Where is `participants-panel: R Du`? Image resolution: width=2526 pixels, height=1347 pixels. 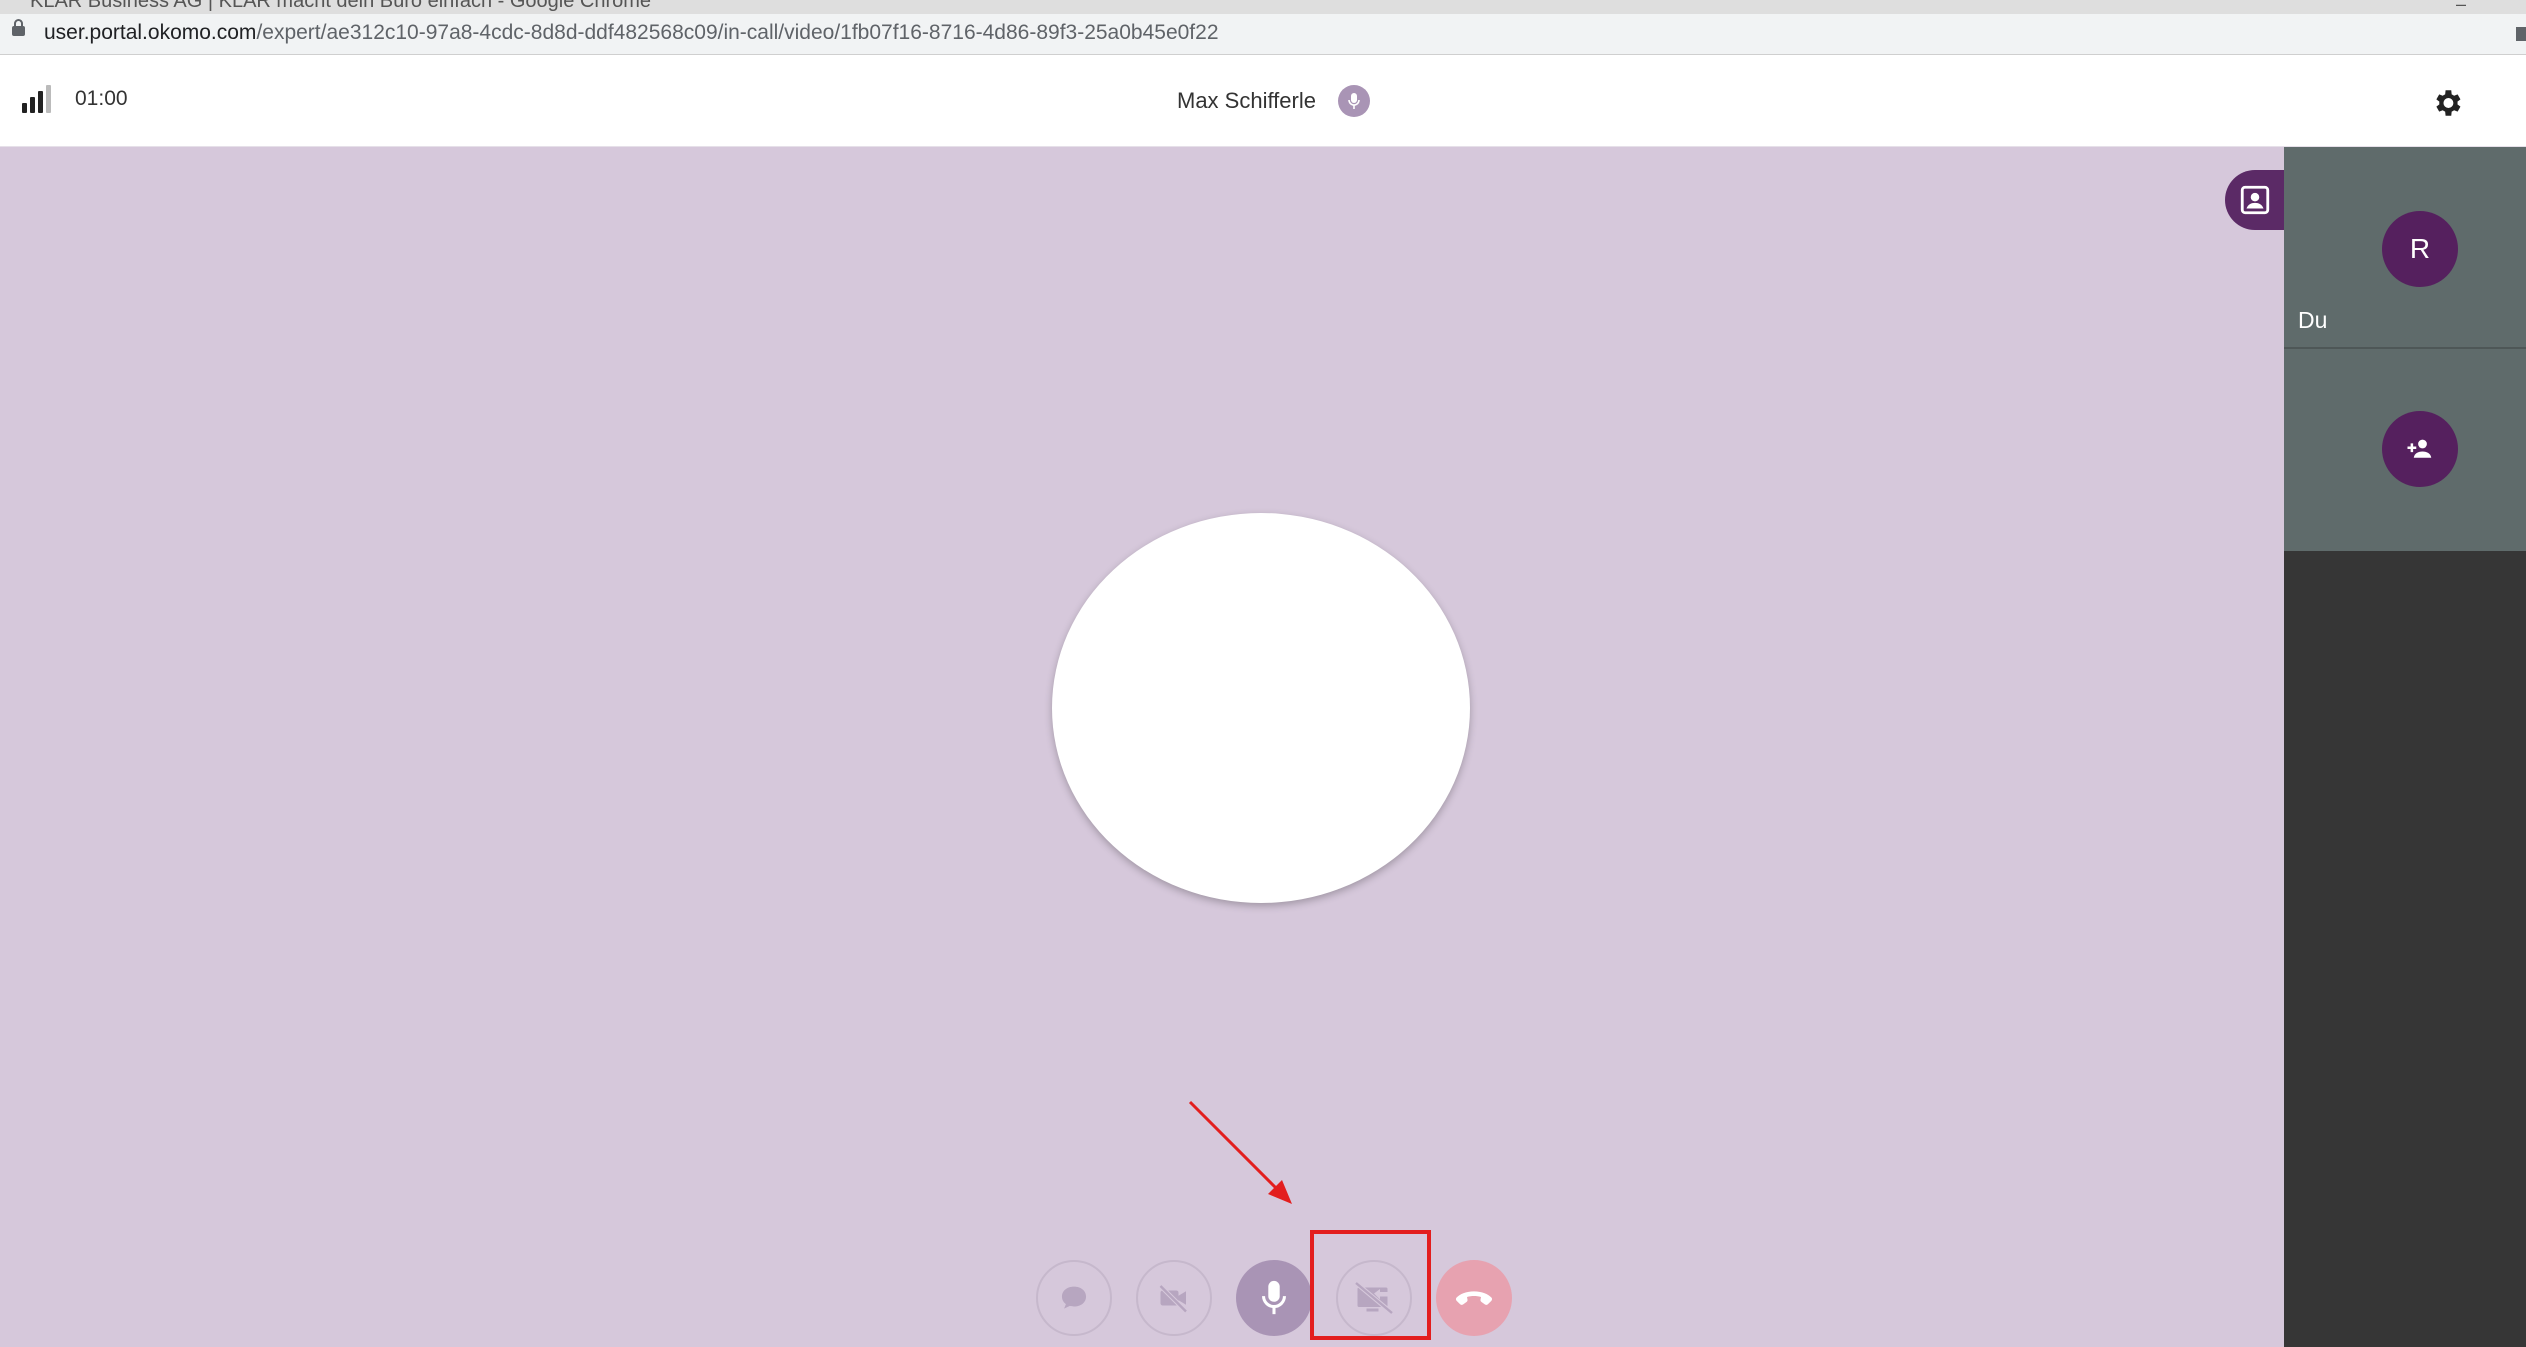
participants-panel: R Du is located at coordinates (2405, 747).